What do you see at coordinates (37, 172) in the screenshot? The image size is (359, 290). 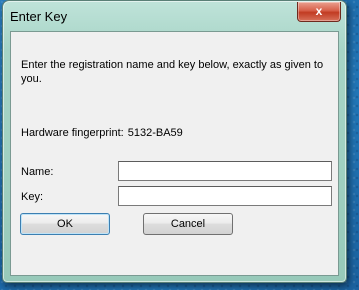 I see `name-label: Name:` at bounding box center [37, 172].